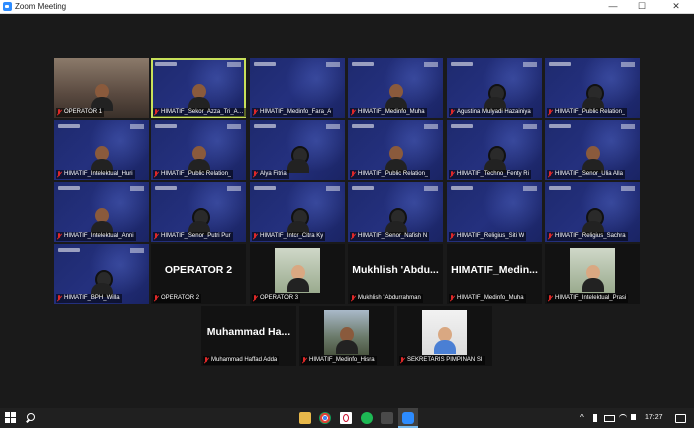 The height and width of the screenshot is (428, 694). Describe the element at coordinates (582, 418) in the screenshot. I see `tray-overflow-chevron-icon: ^` at that location.